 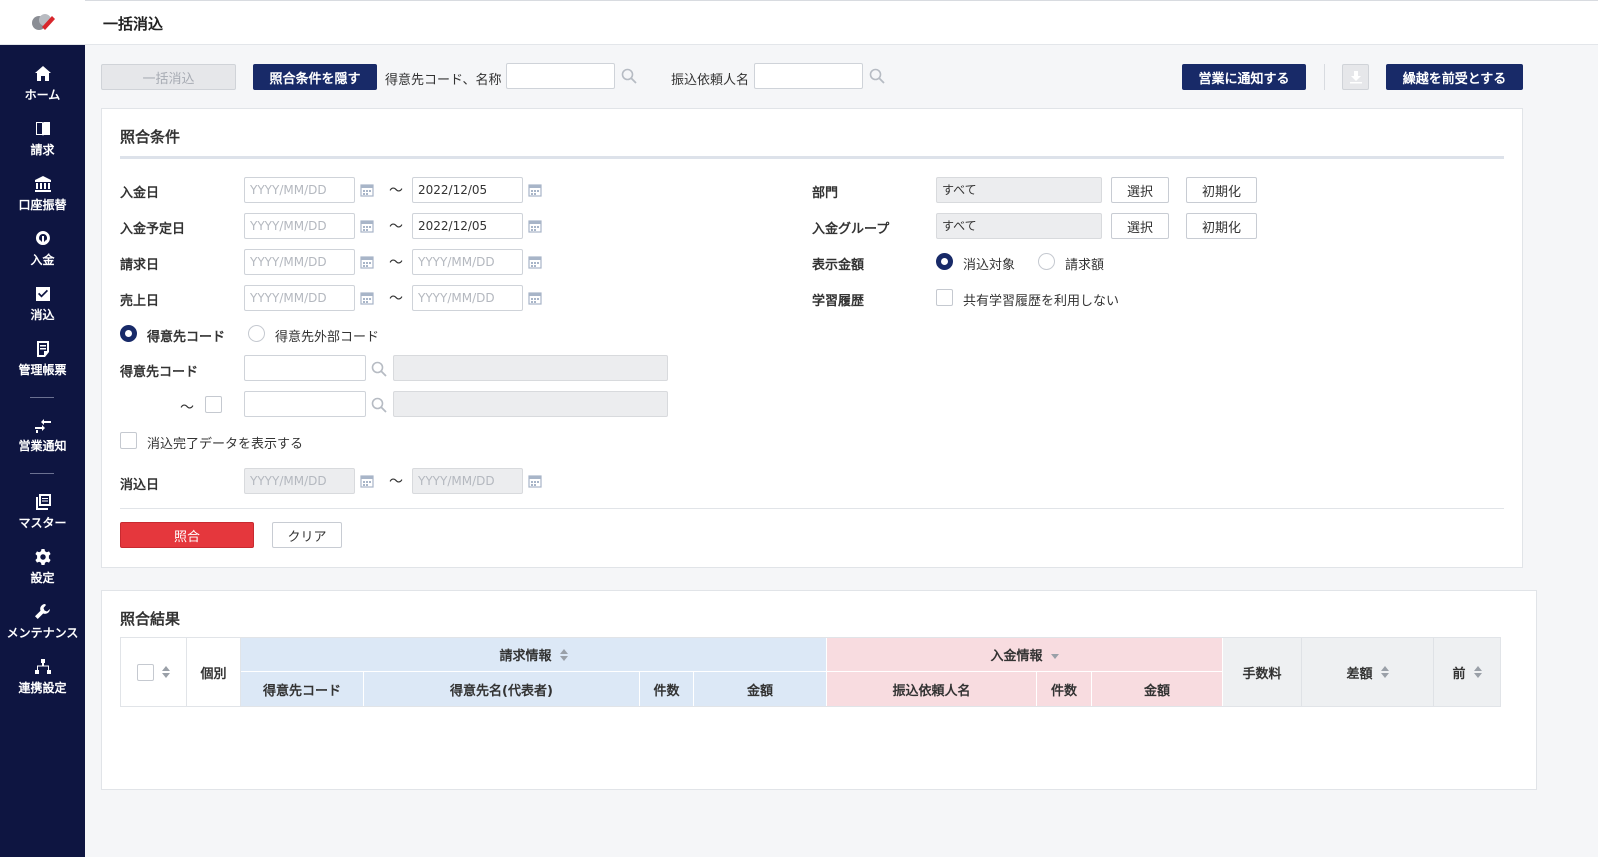 What do you see at coordinates (42, 139) in the screenshot?
I see `sidebar-item-billing: 請求` at bounding box center [42, 139].